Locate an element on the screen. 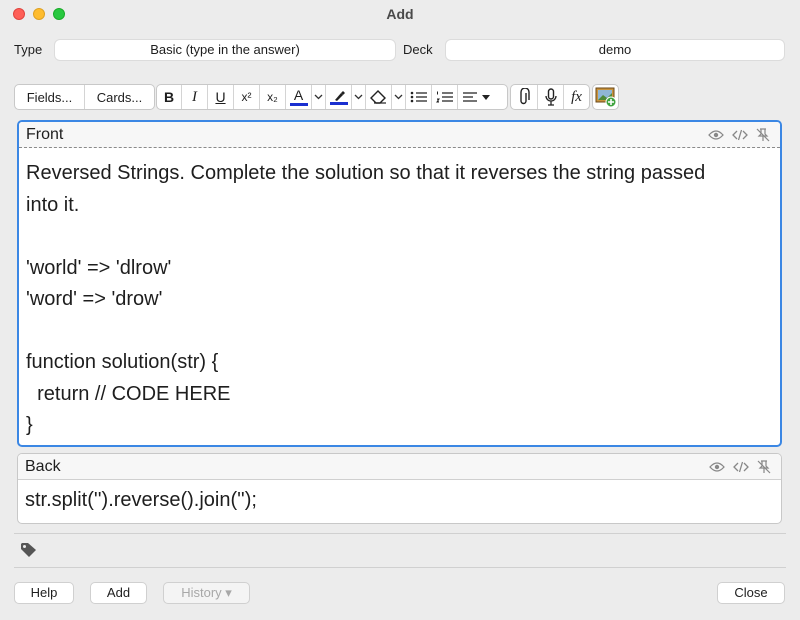  bullet-list-button is located at coordinates (419, 97).